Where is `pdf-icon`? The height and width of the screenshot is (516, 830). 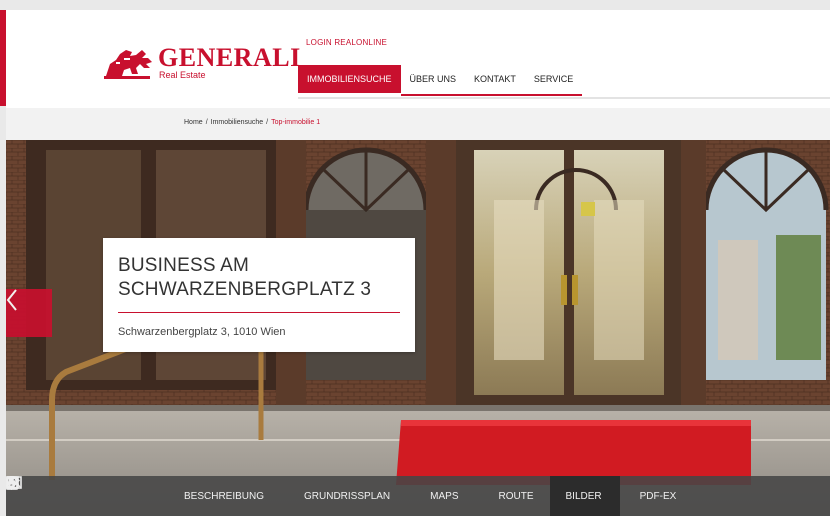
pdf-icon is located at coordinates (12, 483).